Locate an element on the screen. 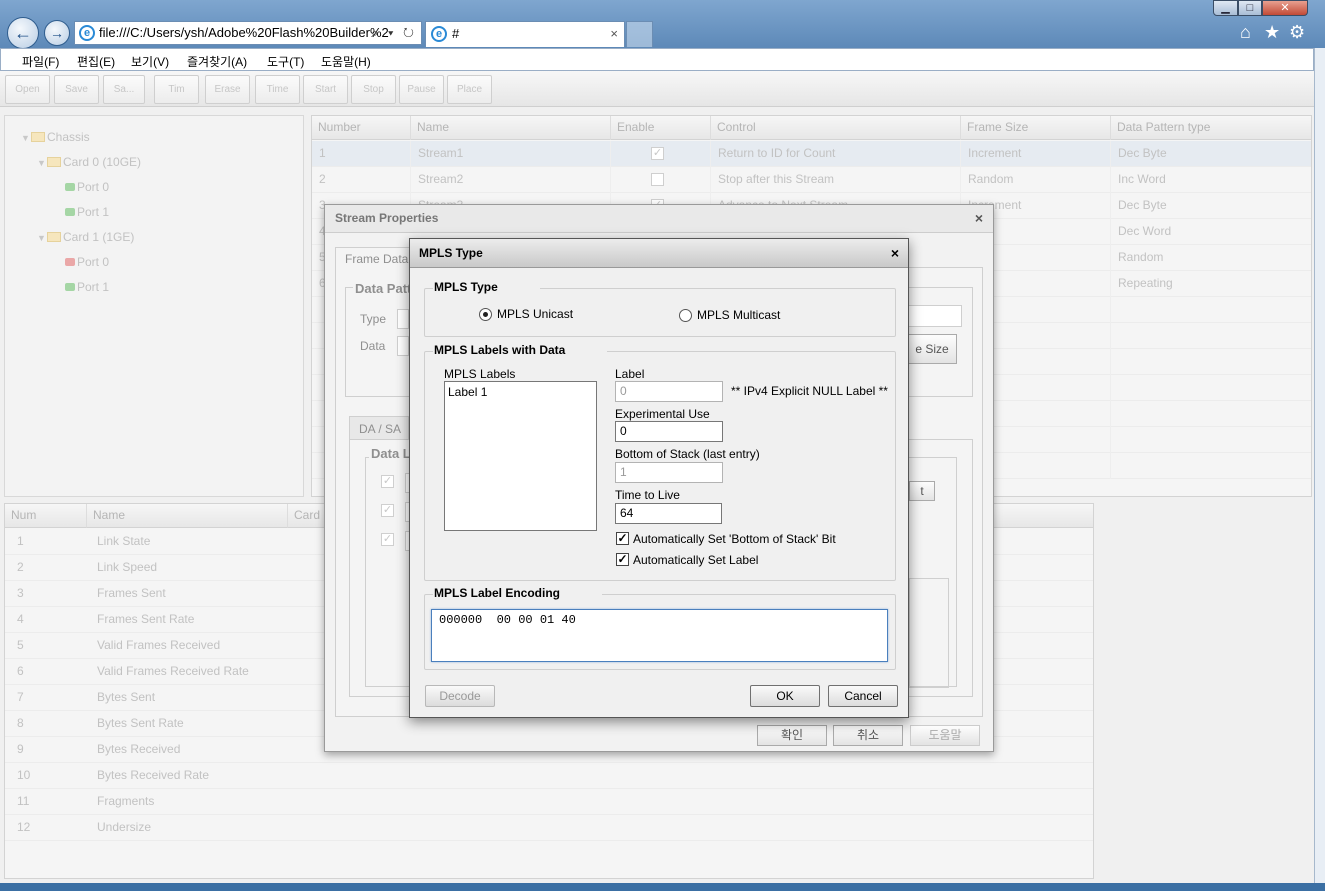 The height and width of the screenshot is (891, 1325). type-label: Type is located at coordinates (373, 319).